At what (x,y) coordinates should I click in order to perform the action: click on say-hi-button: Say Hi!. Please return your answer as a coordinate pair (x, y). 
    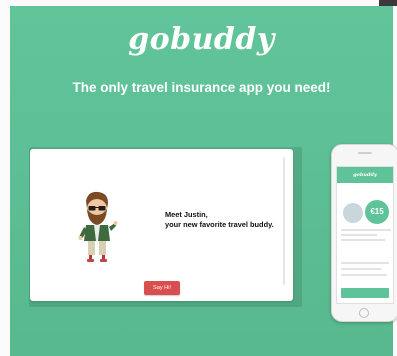
    Looking at the image, I should click on (162, 288).